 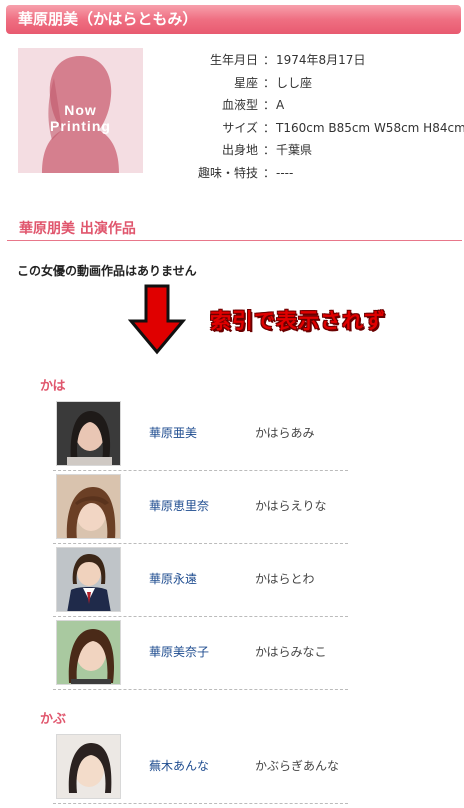 I want to click on profile-value: T160cm B85cm W58cm H84cm, so click(x=370, y=127).